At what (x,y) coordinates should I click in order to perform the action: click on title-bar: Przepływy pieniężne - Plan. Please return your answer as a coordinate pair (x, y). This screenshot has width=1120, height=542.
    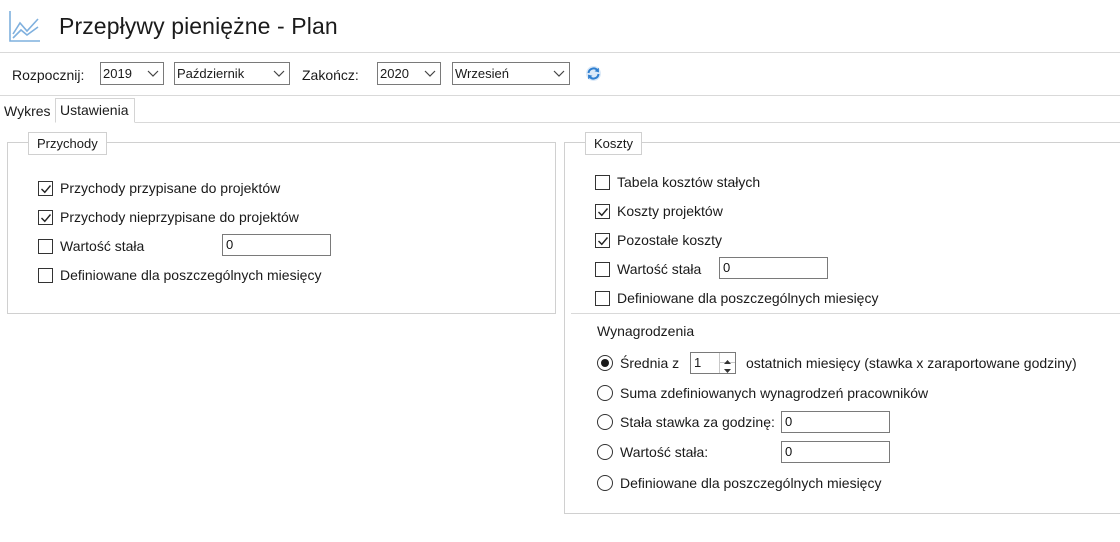
    Looking at the image, I should click on (560, 26).